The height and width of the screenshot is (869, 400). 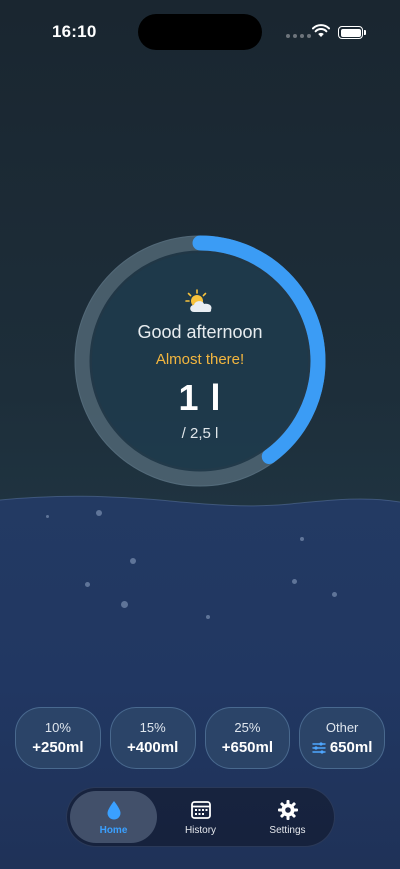 I want to click on status-bar: 16:10, so click(x=200, y=32).